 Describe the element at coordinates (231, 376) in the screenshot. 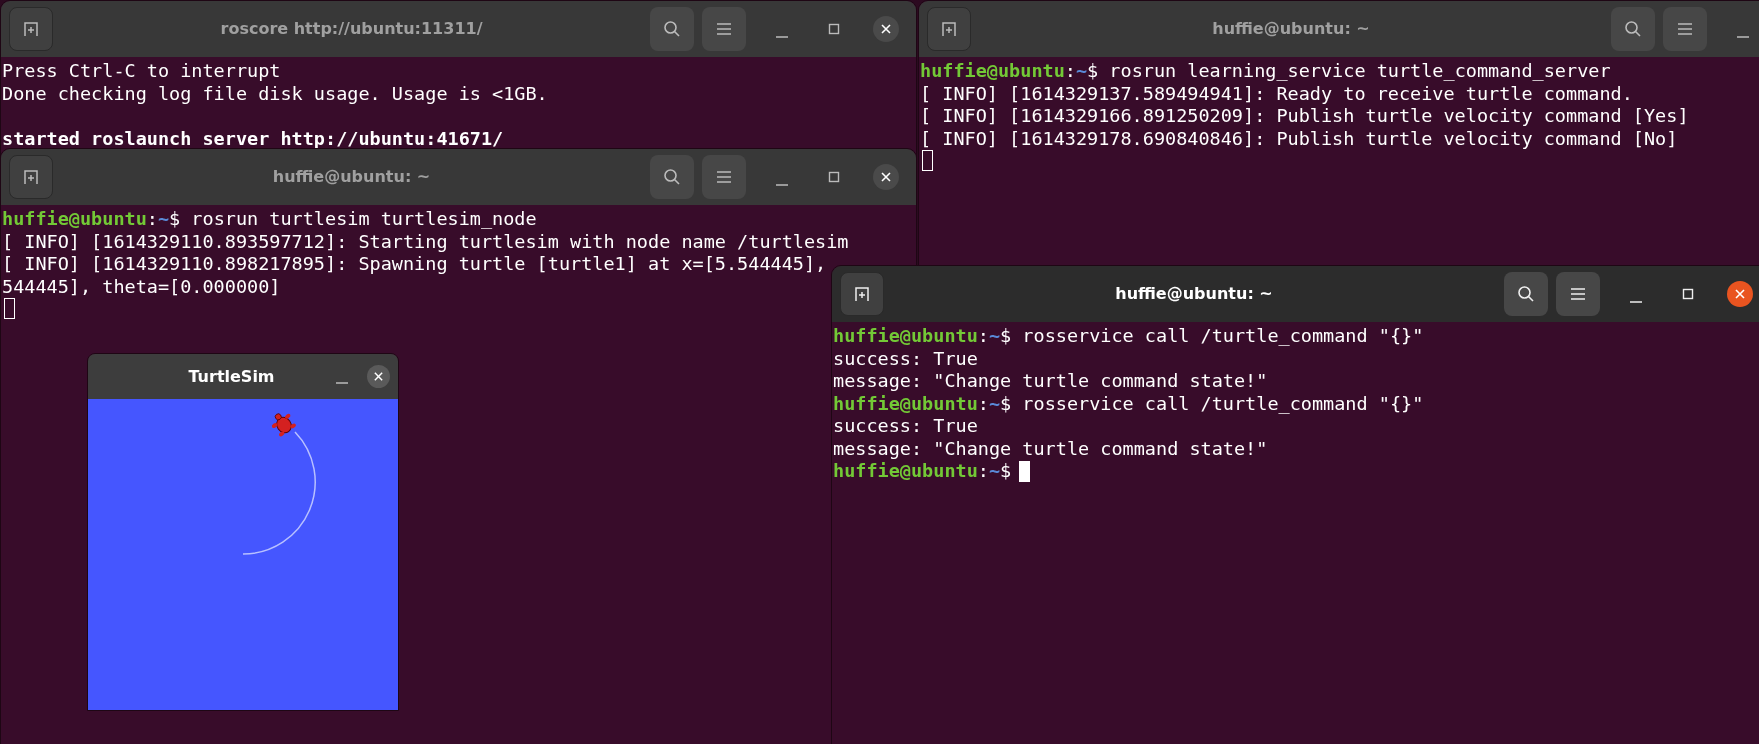

I see `window-title: TurtleSim` at that location.